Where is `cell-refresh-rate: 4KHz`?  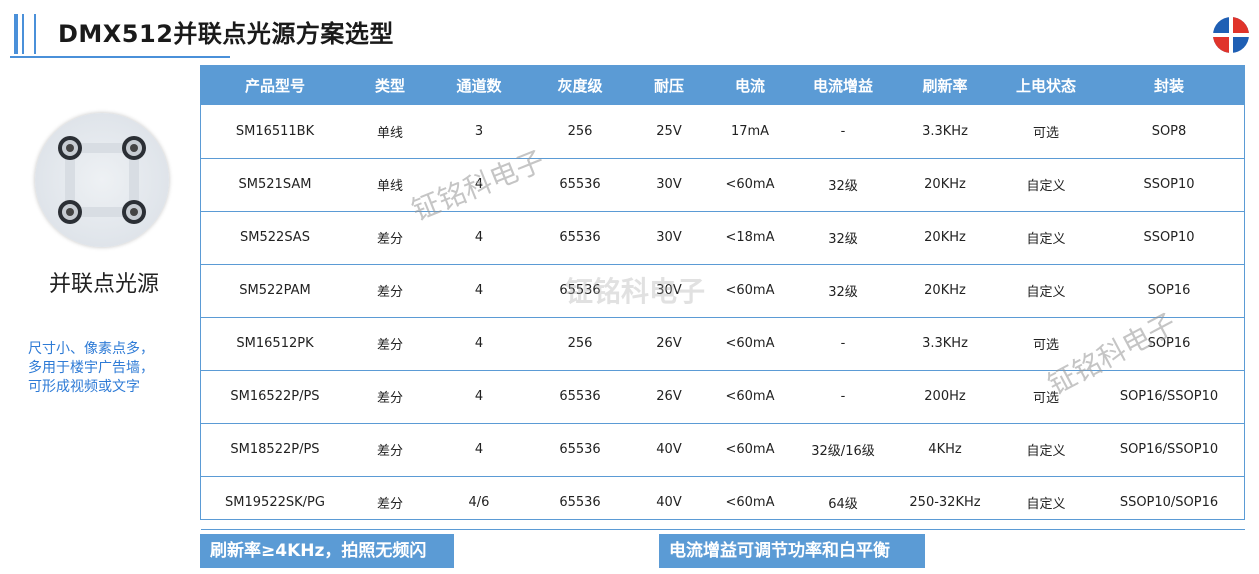
cell-refresh-rate: 4KHz is located at coordinates (945, 450).